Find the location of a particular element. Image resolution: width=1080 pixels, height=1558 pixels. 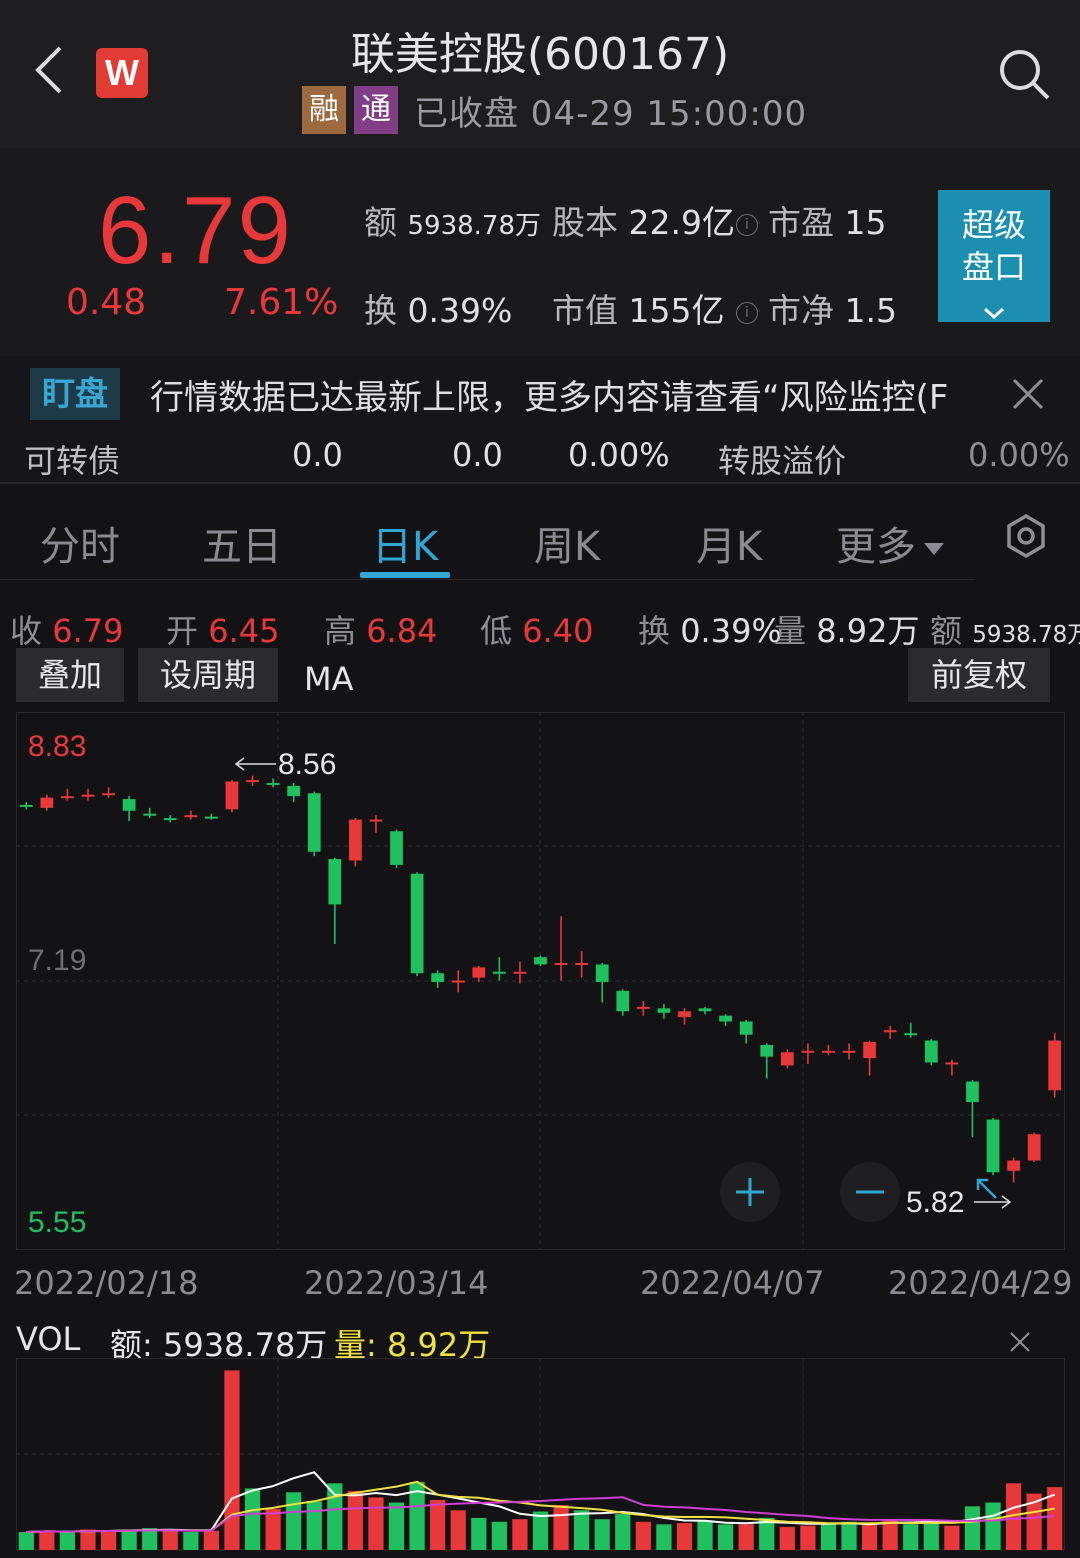

tab-divider is located at coordinates (487, 579).